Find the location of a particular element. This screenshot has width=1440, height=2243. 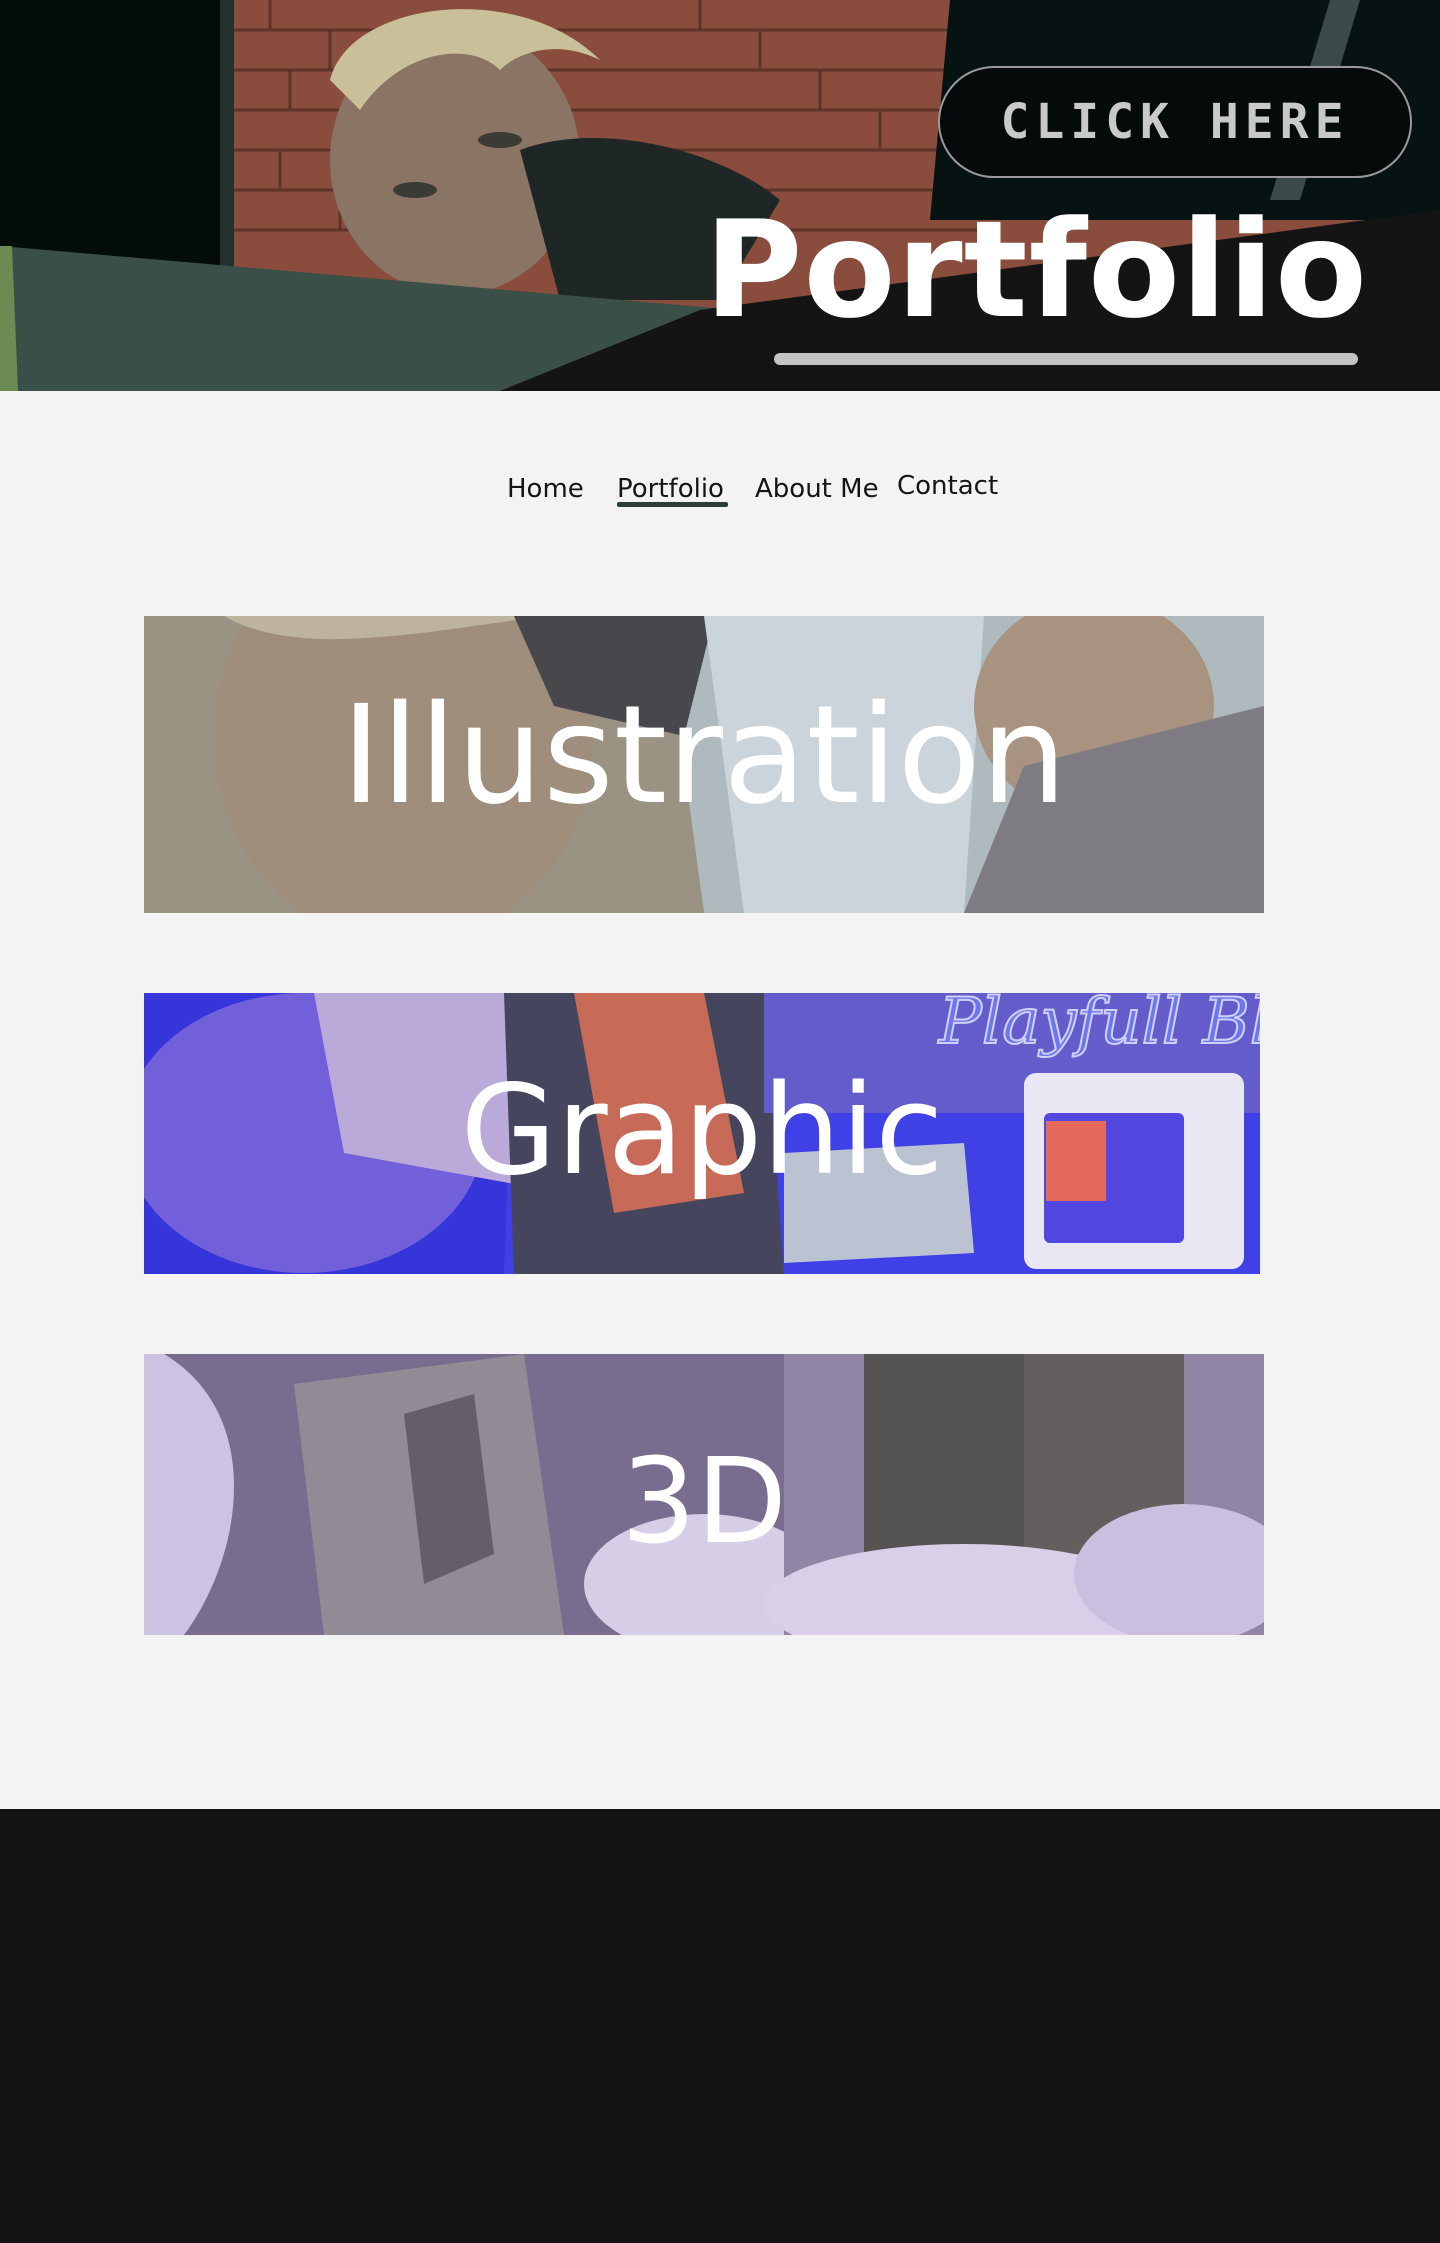

category-label-graphic: Graphic is located at coordinates (702, 1131).